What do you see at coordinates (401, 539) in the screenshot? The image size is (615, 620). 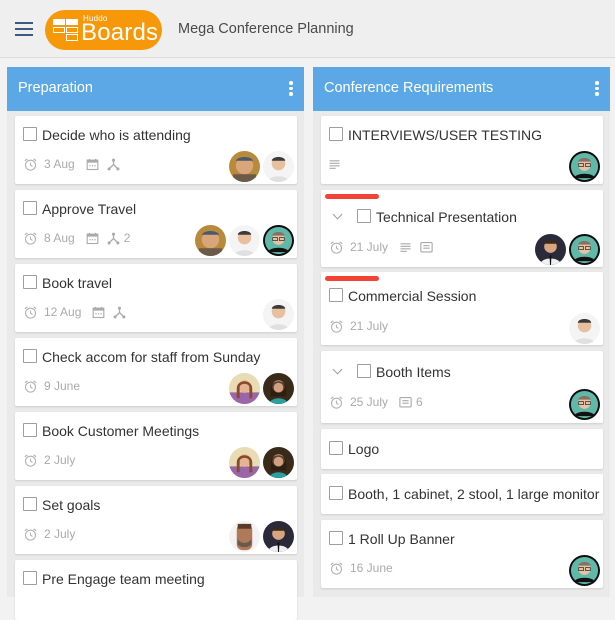 I see `card-title: 1 Roll Up Banner` at bounding box center [401, 539].